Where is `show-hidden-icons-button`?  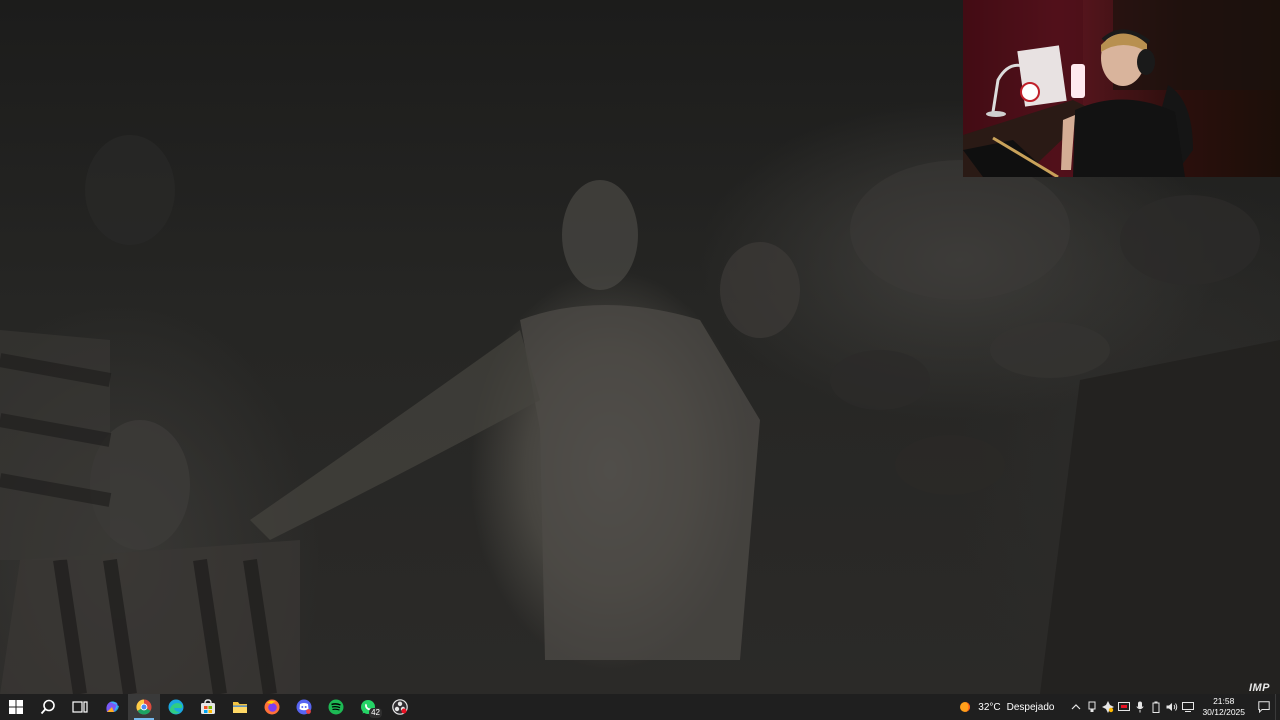 show-hidden-icons-button is located at coordinates (1076, 707).